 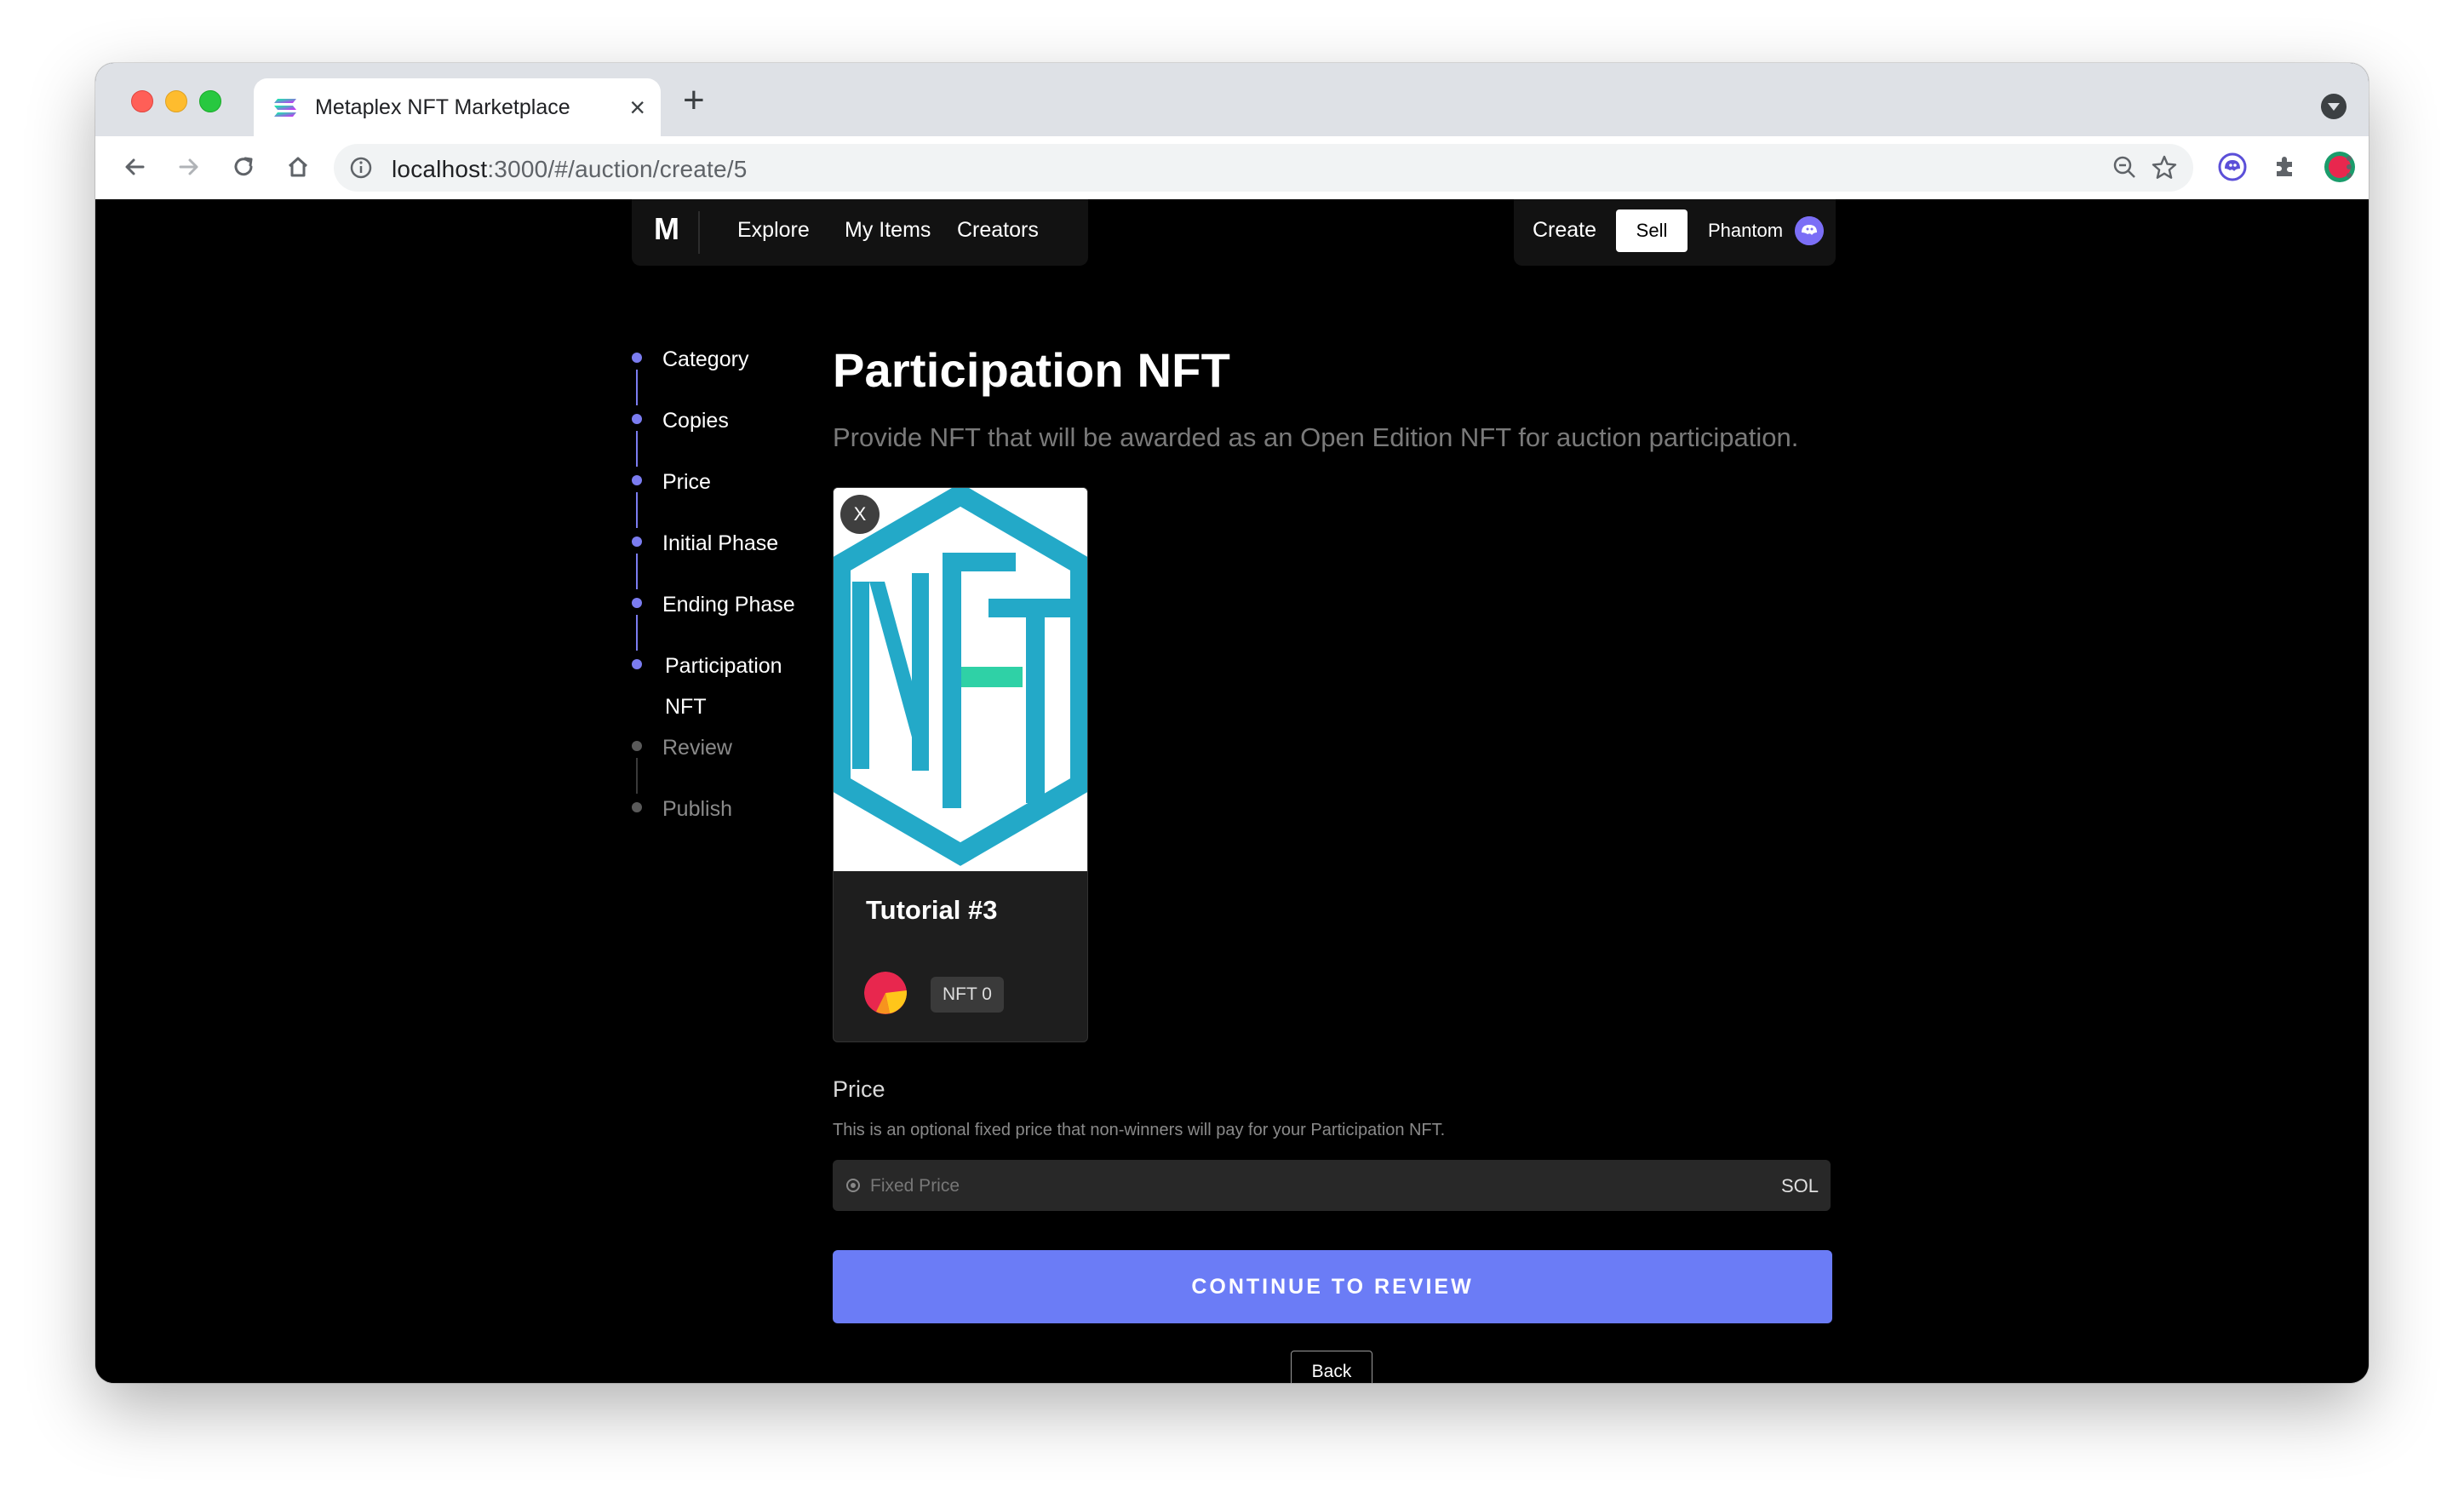 What do you see at coordinates (694, 100) in the screenshot?
I see `new-tab-button: +` at bounding box center [694, 100].